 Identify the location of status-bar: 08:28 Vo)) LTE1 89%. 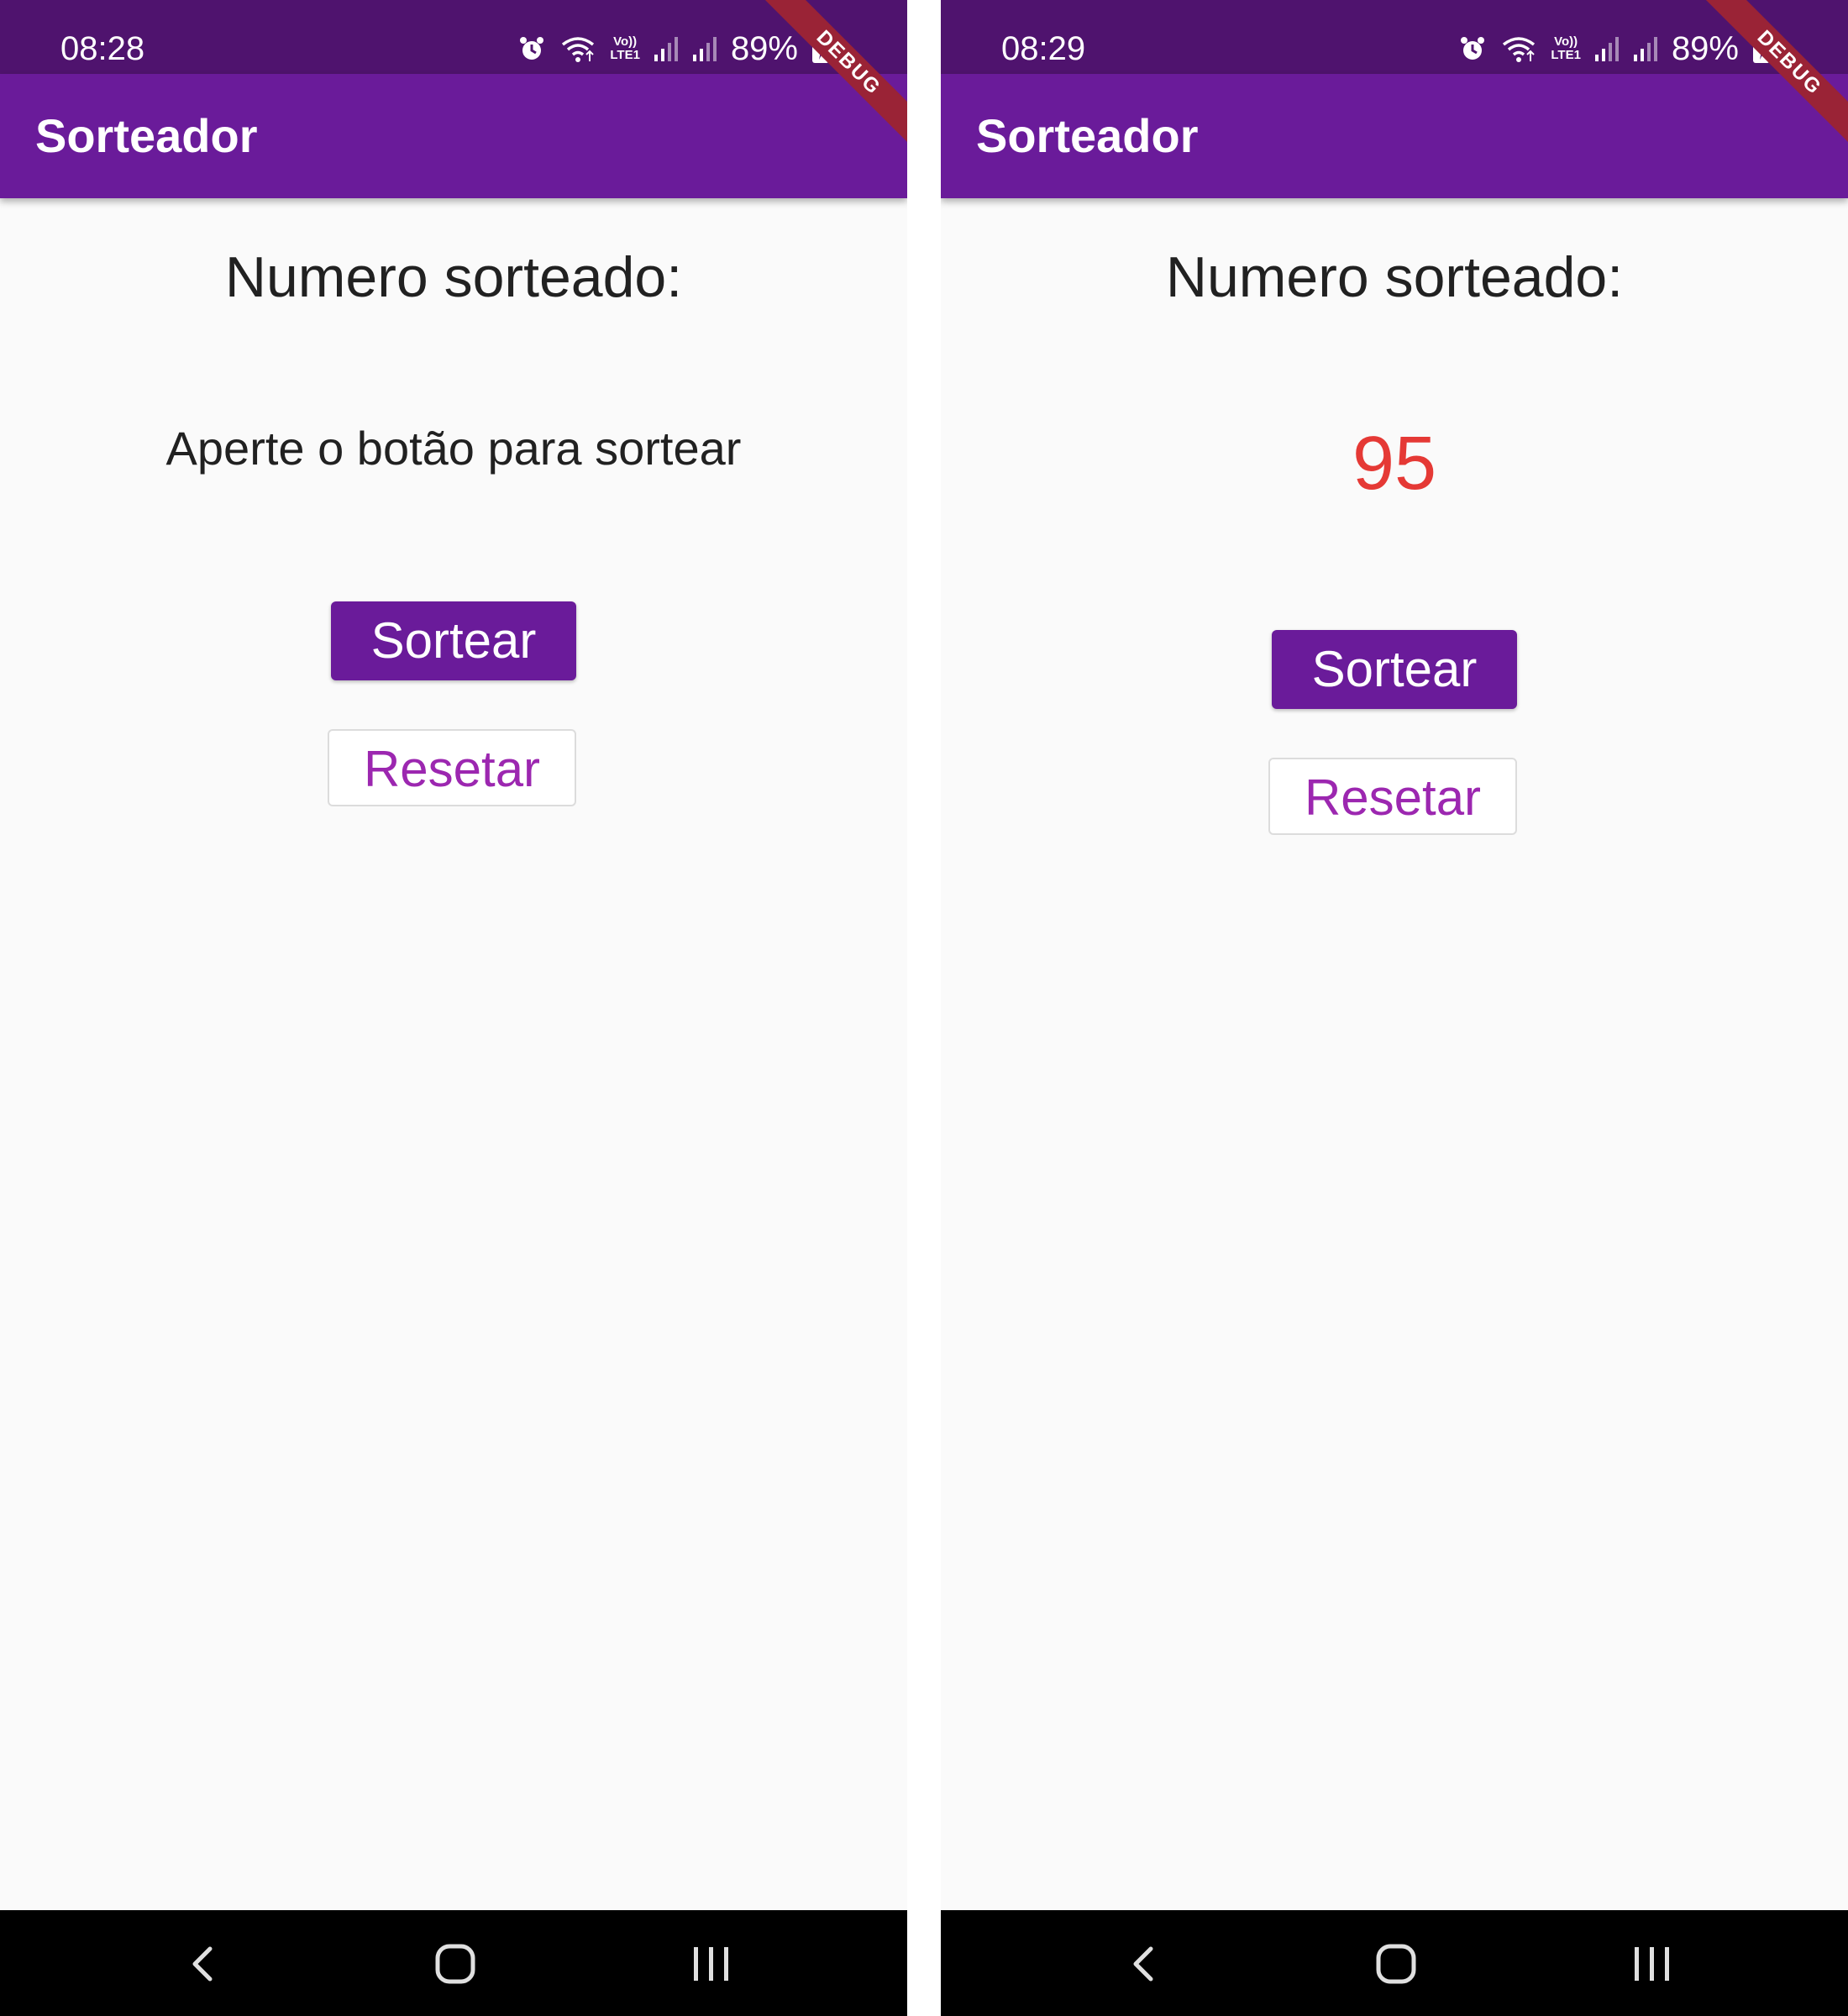
(453, 37).